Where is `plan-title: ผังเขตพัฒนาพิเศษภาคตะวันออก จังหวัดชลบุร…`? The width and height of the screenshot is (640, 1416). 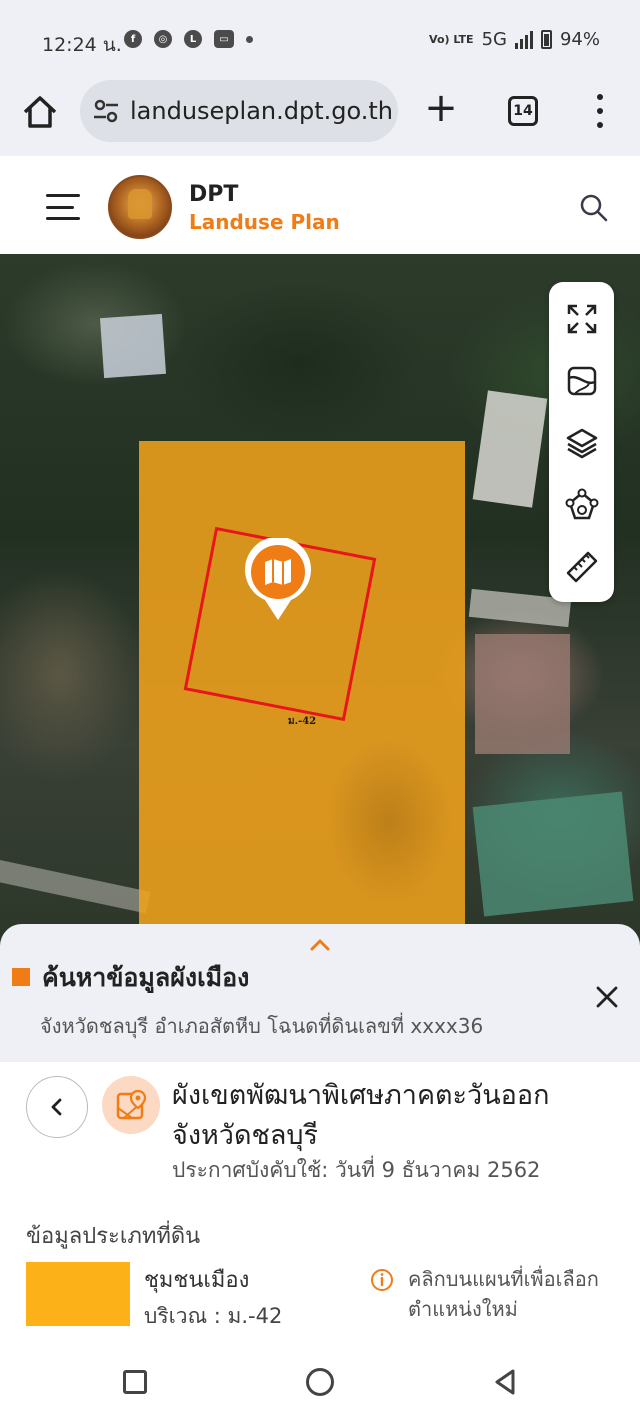
plan-title: ผังเขตพัฒนาพิเศษภาคตะวันออก จังหวัดชลบุร… is located at coordinates (361, 1115).